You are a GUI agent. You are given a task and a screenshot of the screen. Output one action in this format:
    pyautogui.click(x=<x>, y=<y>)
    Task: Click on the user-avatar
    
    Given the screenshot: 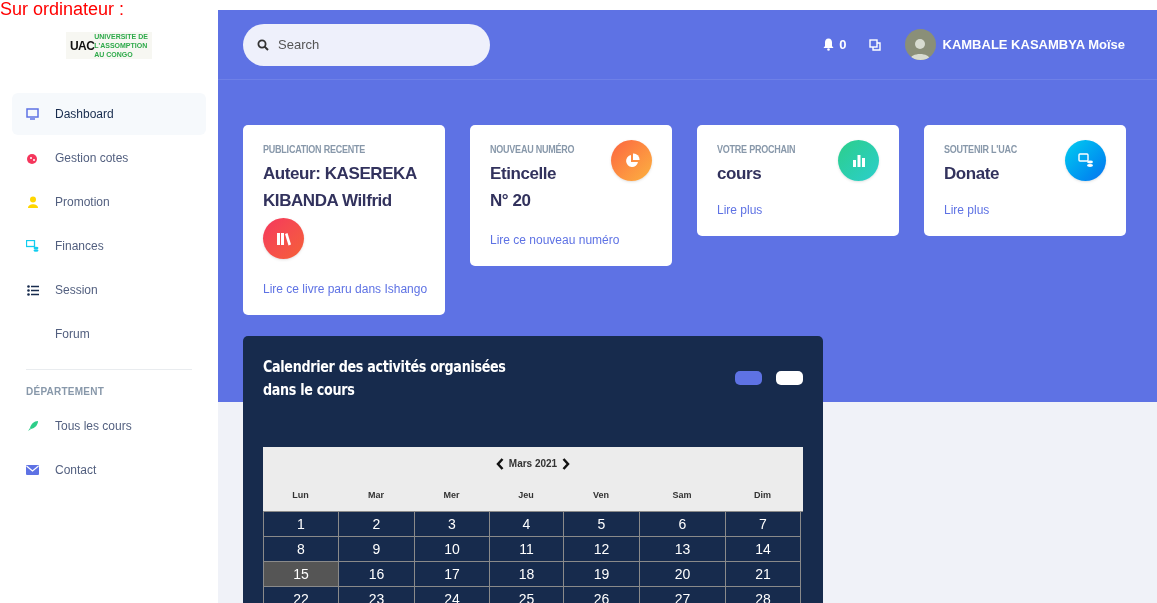 What is the action you would take?
    pyautogui.click(x=920, y=44)
    